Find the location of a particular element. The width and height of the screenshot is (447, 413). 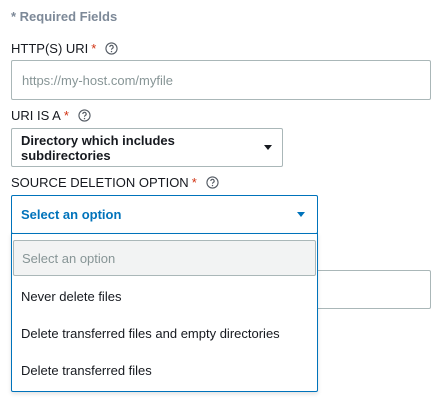

source-deletion-label: SOURCE DELETION OPTION is located at coordinates (100, 182).